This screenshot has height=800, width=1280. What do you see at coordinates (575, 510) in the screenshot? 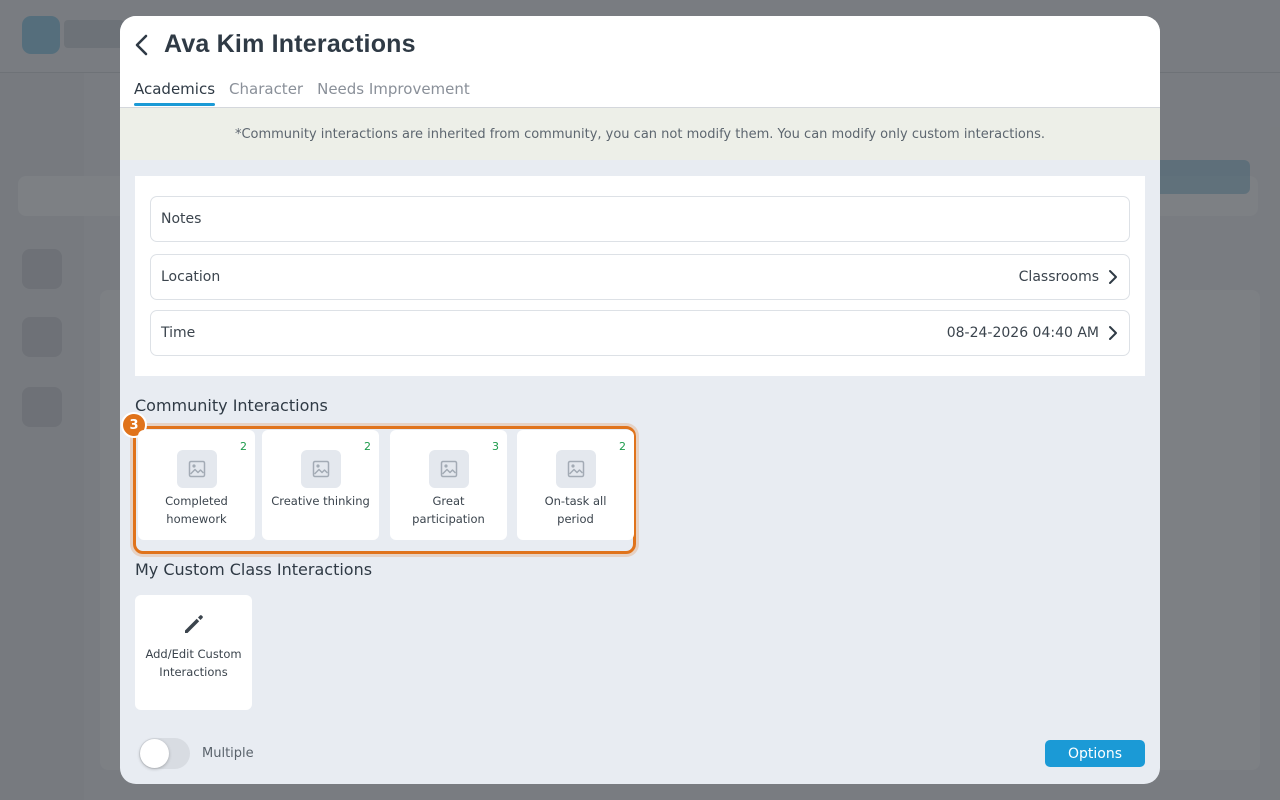
I see `interaction-name: On-task all period` at bounding box center [575, 510].